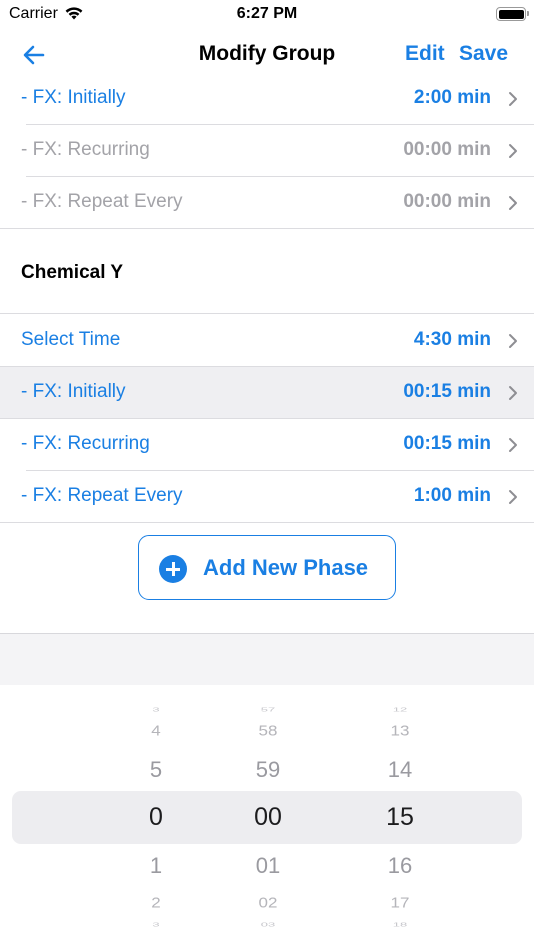 The height and width of the screenshot is (950, 534). Describe the element at coordinates (286, 567) in the screenshot. I see `add-new-phase-label: Add New Phase` at that location.